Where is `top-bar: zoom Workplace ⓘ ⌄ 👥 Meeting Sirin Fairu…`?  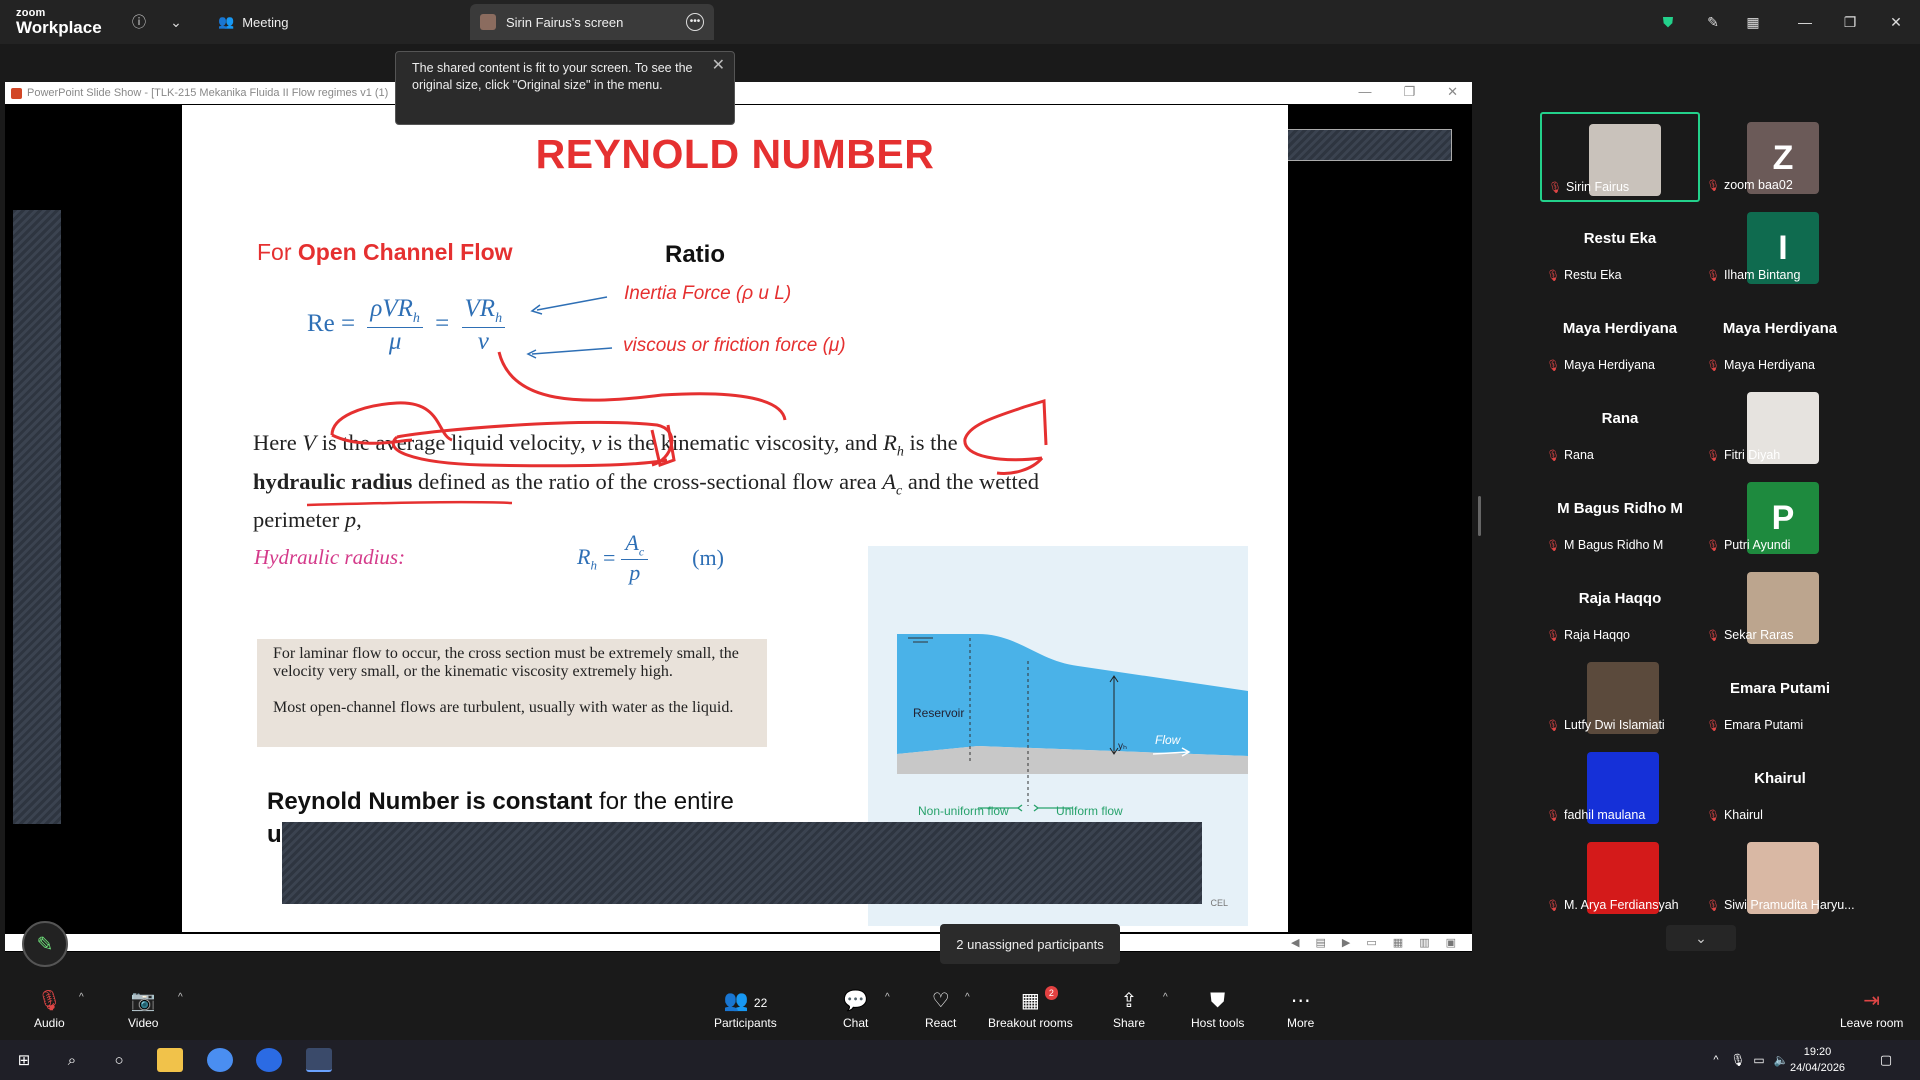 top-bar: zoom Workplace ⓘ ⌄ 👥 Meeting Sirin Fairu… is located at coordinates (960, 22).